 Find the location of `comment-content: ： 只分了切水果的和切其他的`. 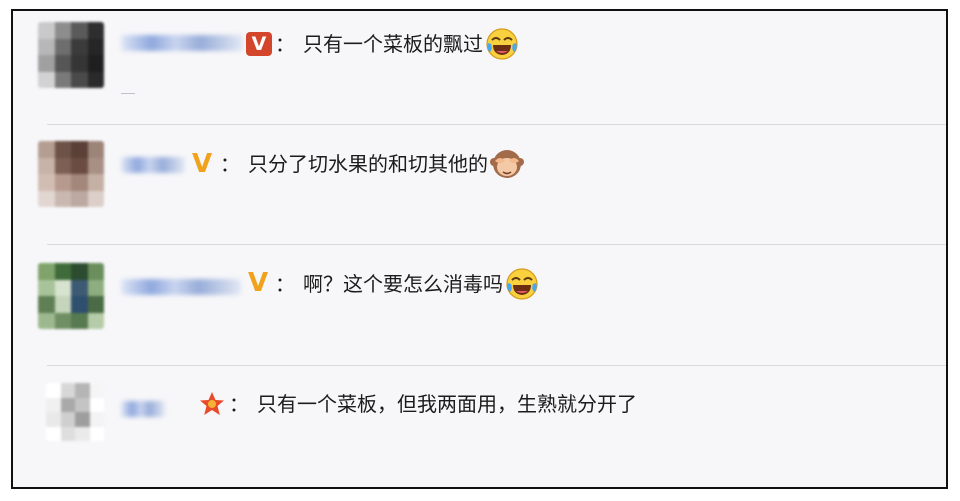

comment-content: ： 只分了切水果的和切其他的 is located at coordinates (372, 164).